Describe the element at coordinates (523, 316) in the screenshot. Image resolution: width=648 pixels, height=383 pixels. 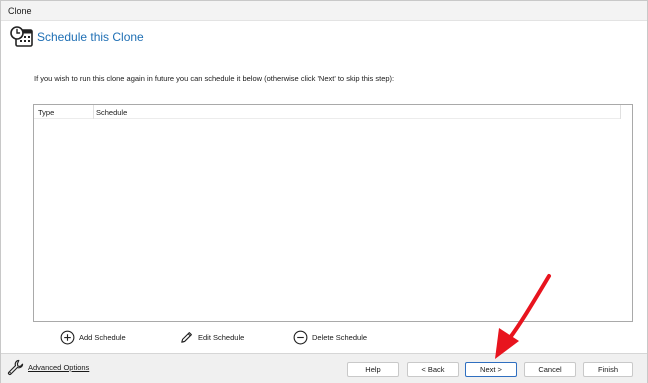
I see `red-arrow-icon` at that location.